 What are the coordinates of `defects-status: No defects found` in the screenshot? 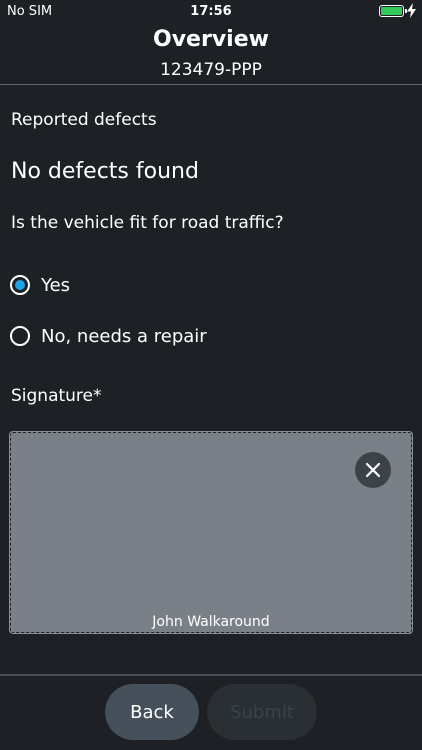 It's located at (105, 171).